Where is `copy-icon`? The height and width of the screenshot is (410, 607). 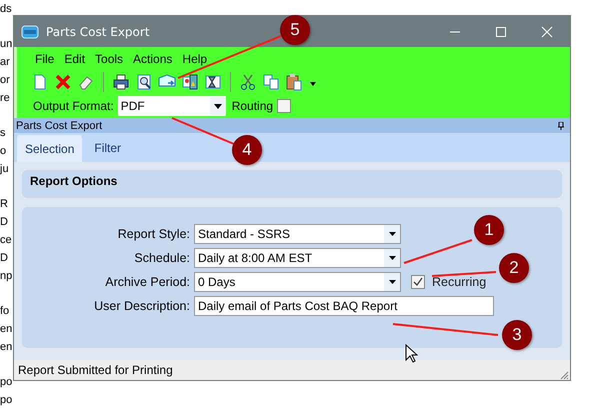 copy-icon is located at coordinates (271, 81).